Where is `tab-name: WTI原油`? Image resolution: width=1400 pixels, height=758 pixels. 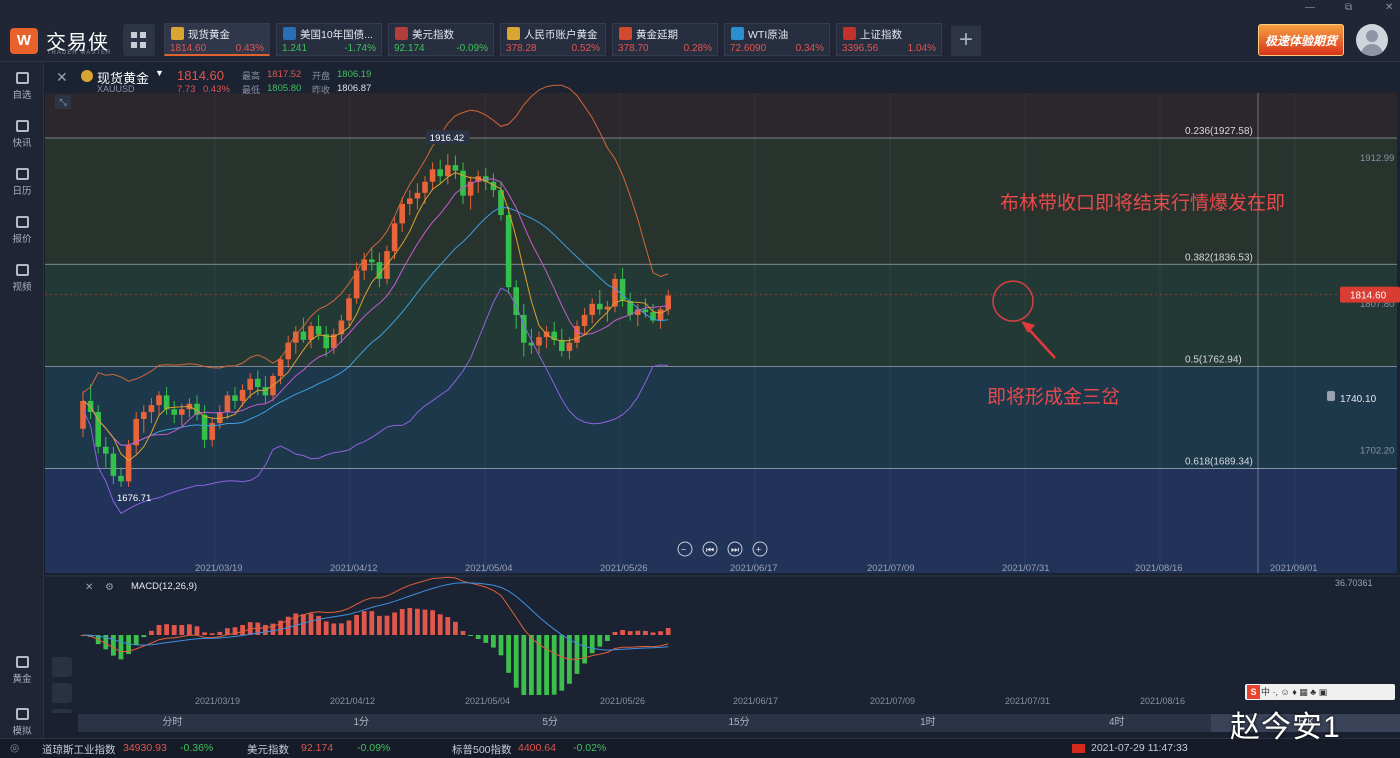
tab-name: WTI原油 is located at coordinates (768, 35).